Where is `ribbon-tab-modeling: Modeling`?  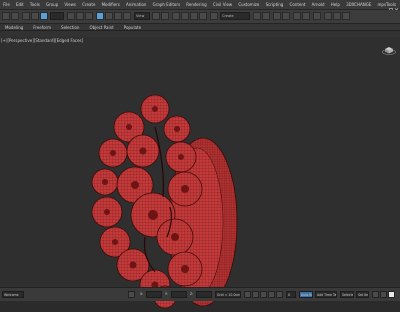
ribbon-tab-modeling: Modeling is located at coordinates (14, 27).